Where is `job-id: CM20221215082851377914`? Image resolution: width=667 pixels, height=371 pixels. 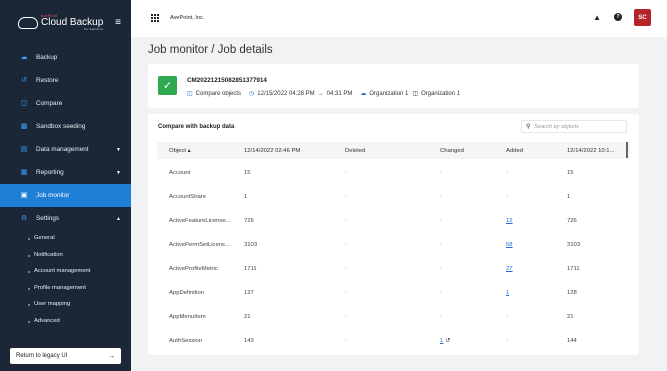 job-id: CM20221215082851377914 is located at coordinates (227, 80).